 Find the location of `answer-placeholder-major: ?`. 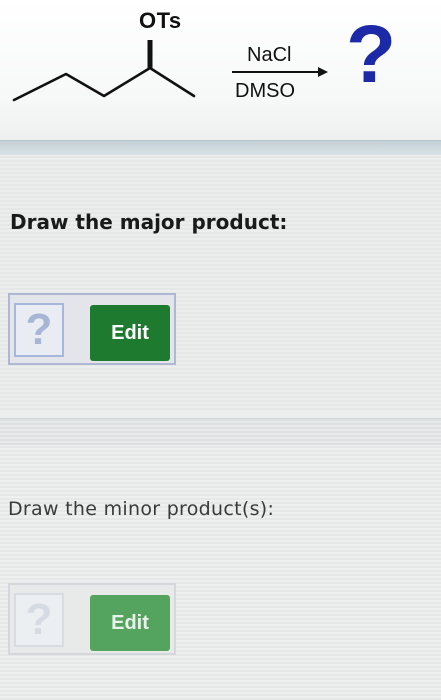

answer-placeholder-major: ? is located at coordinates (39, 330).